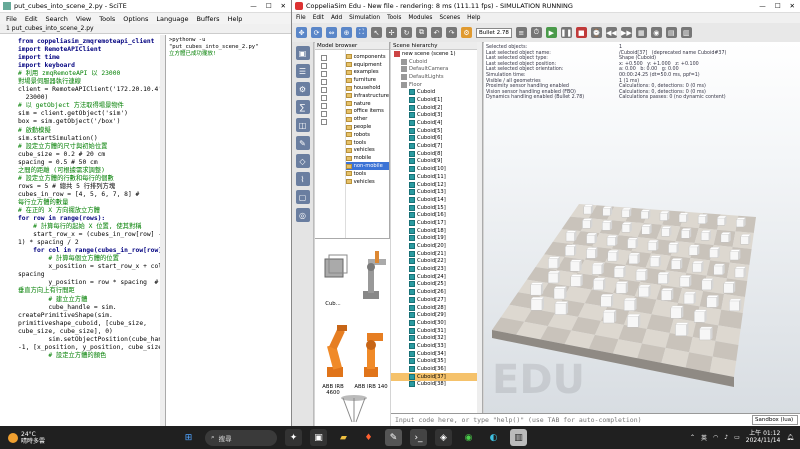 The width and height of the screenshot is (800, 449). I want to click on wifi-icon: ◠, so click(715, 437).